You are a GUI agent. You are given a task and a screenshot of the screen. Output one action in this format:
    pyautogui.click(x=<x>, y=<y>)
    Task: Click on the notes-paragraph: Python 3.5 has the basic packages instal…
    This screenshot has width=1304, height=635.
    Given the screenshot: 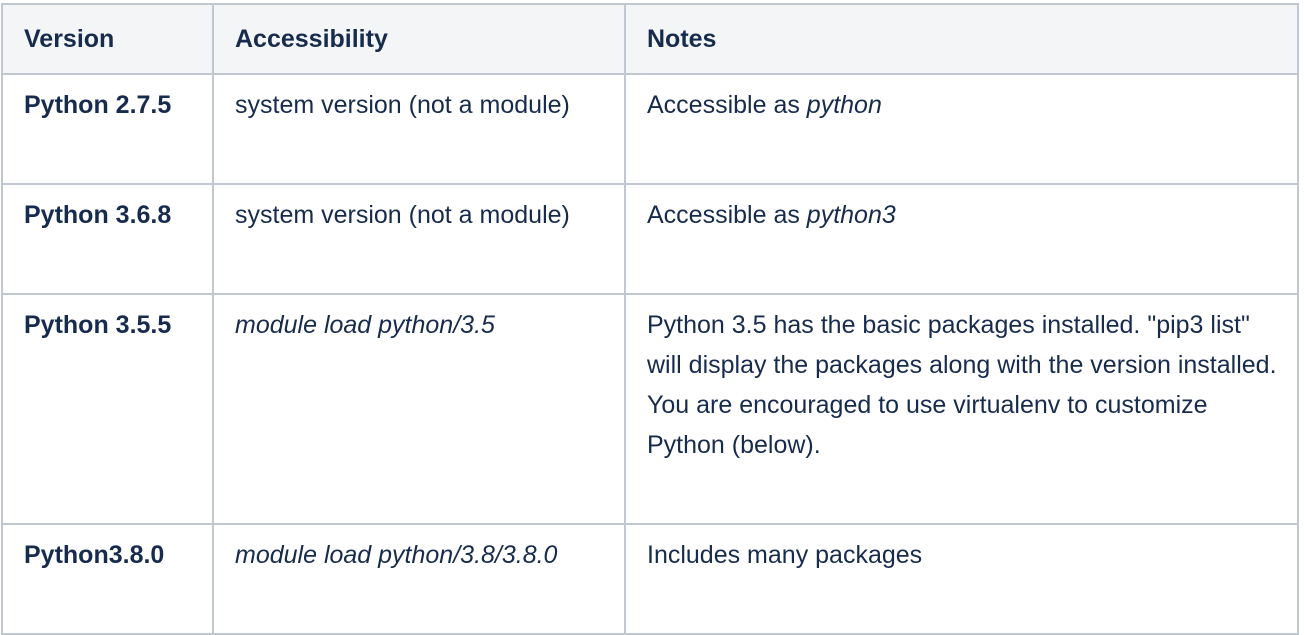 What is the action you would take?
    pyautogui.click(x=962, y=345)
    